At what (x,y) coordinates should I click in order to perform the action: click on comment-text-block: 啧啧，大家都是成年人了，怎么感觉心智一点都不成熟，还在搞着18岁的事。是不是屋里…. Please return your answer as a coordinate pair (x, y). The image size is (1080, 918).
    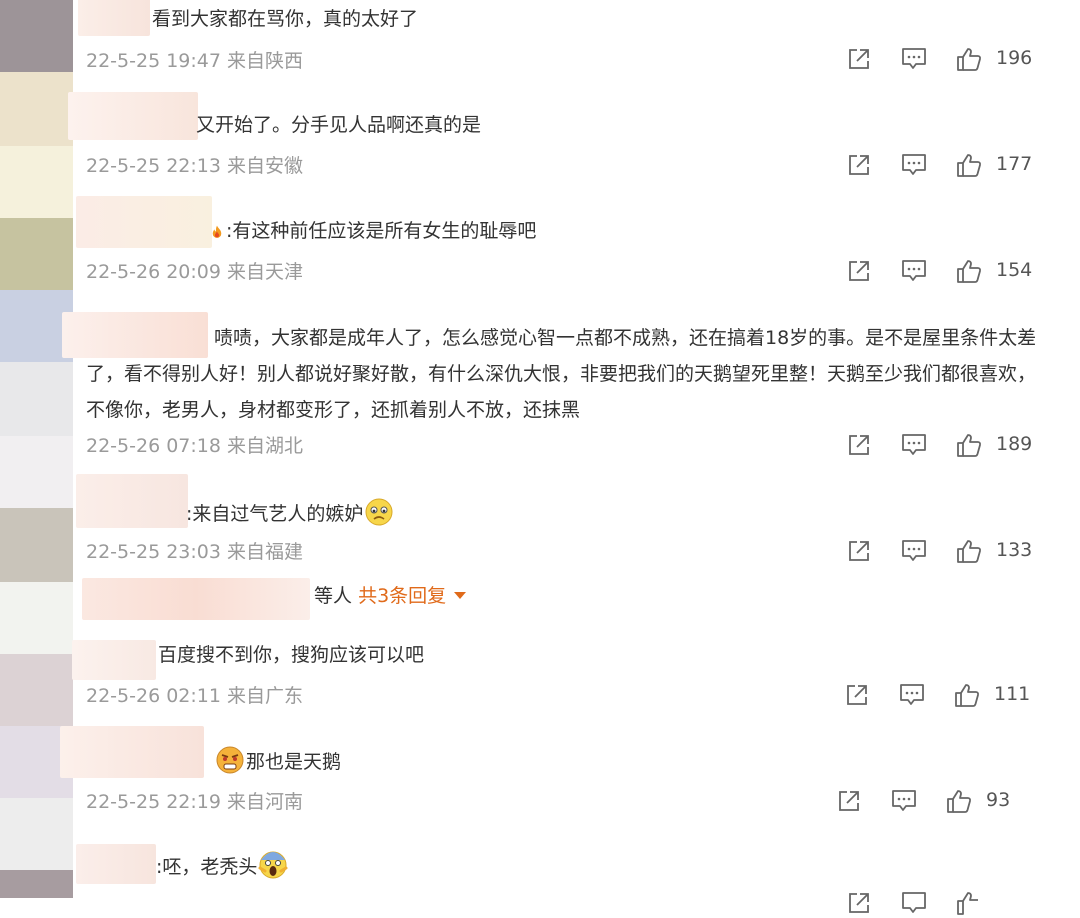
    Looking at the image, I should click on (566, 374).